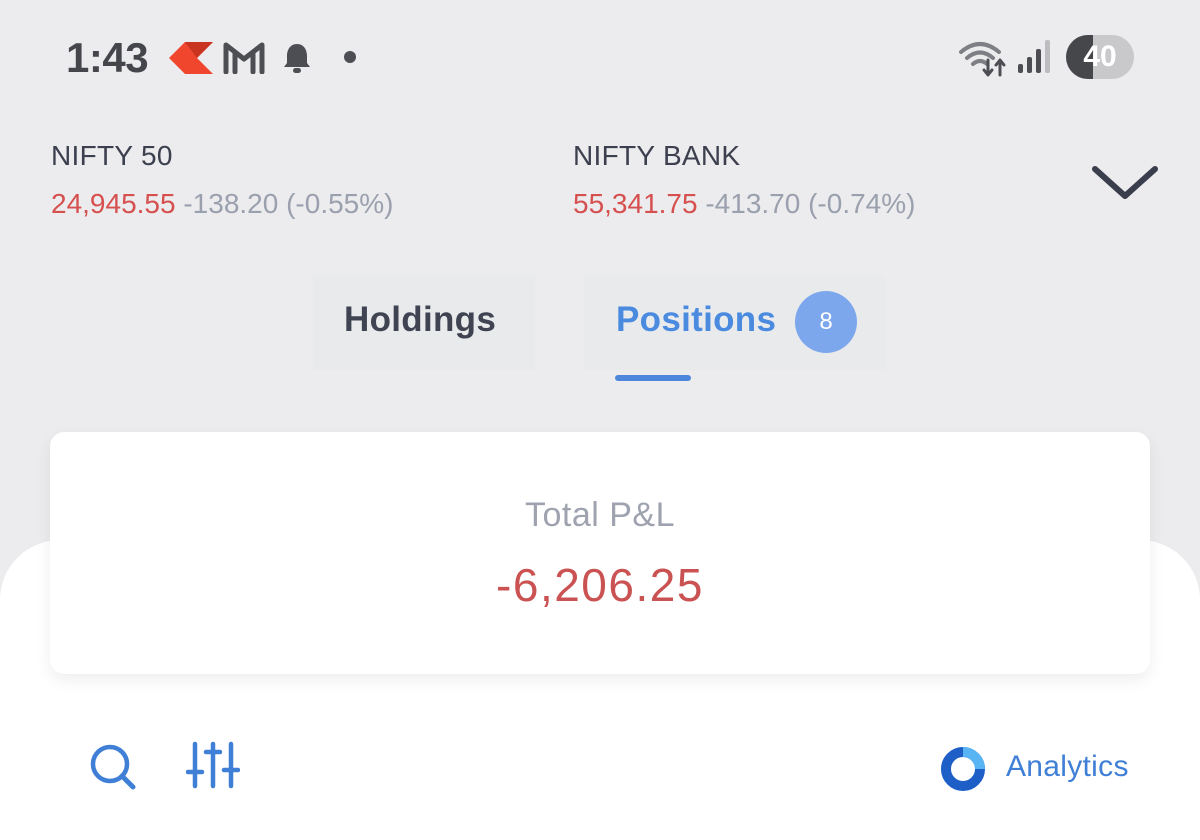 The image size is (1200, 840). What do you see at coordinates (107, 57) in the screenshot?
I see `status-time: 1:43` at bounding box center [107, 57].